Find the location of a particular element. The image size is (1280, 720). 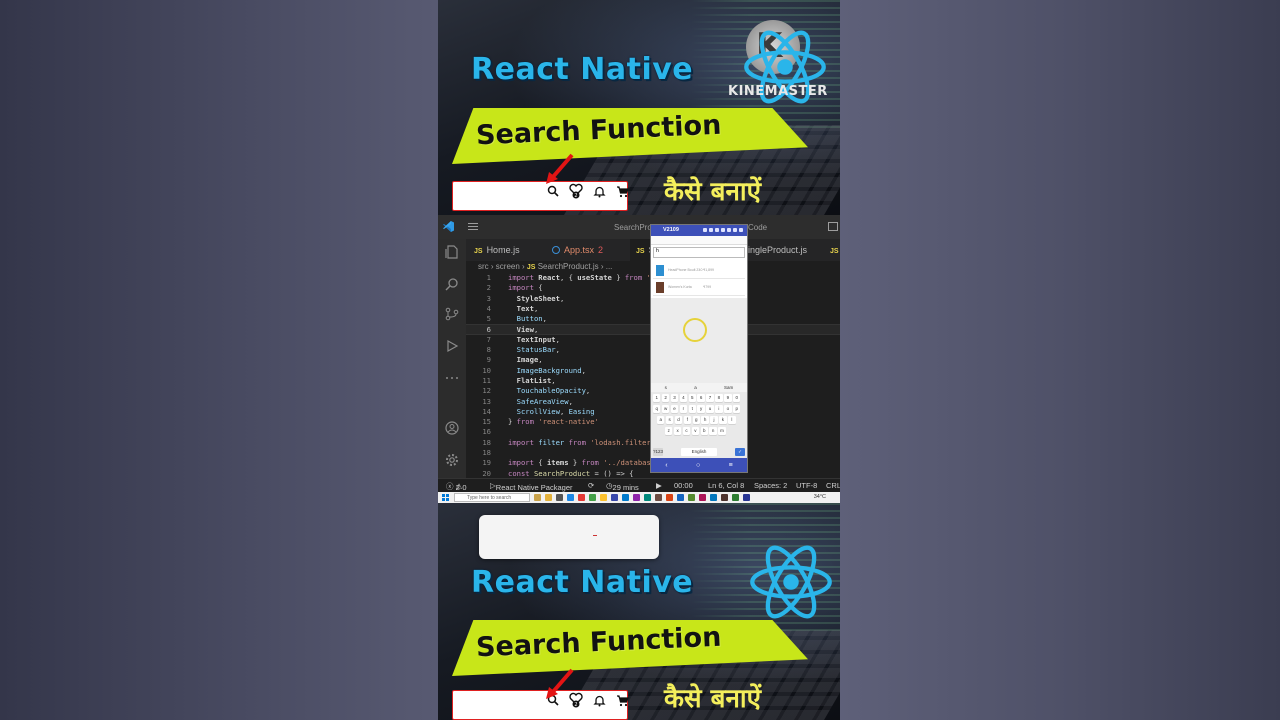

keyboard-key: 8 is located at coordinates (719, 398).